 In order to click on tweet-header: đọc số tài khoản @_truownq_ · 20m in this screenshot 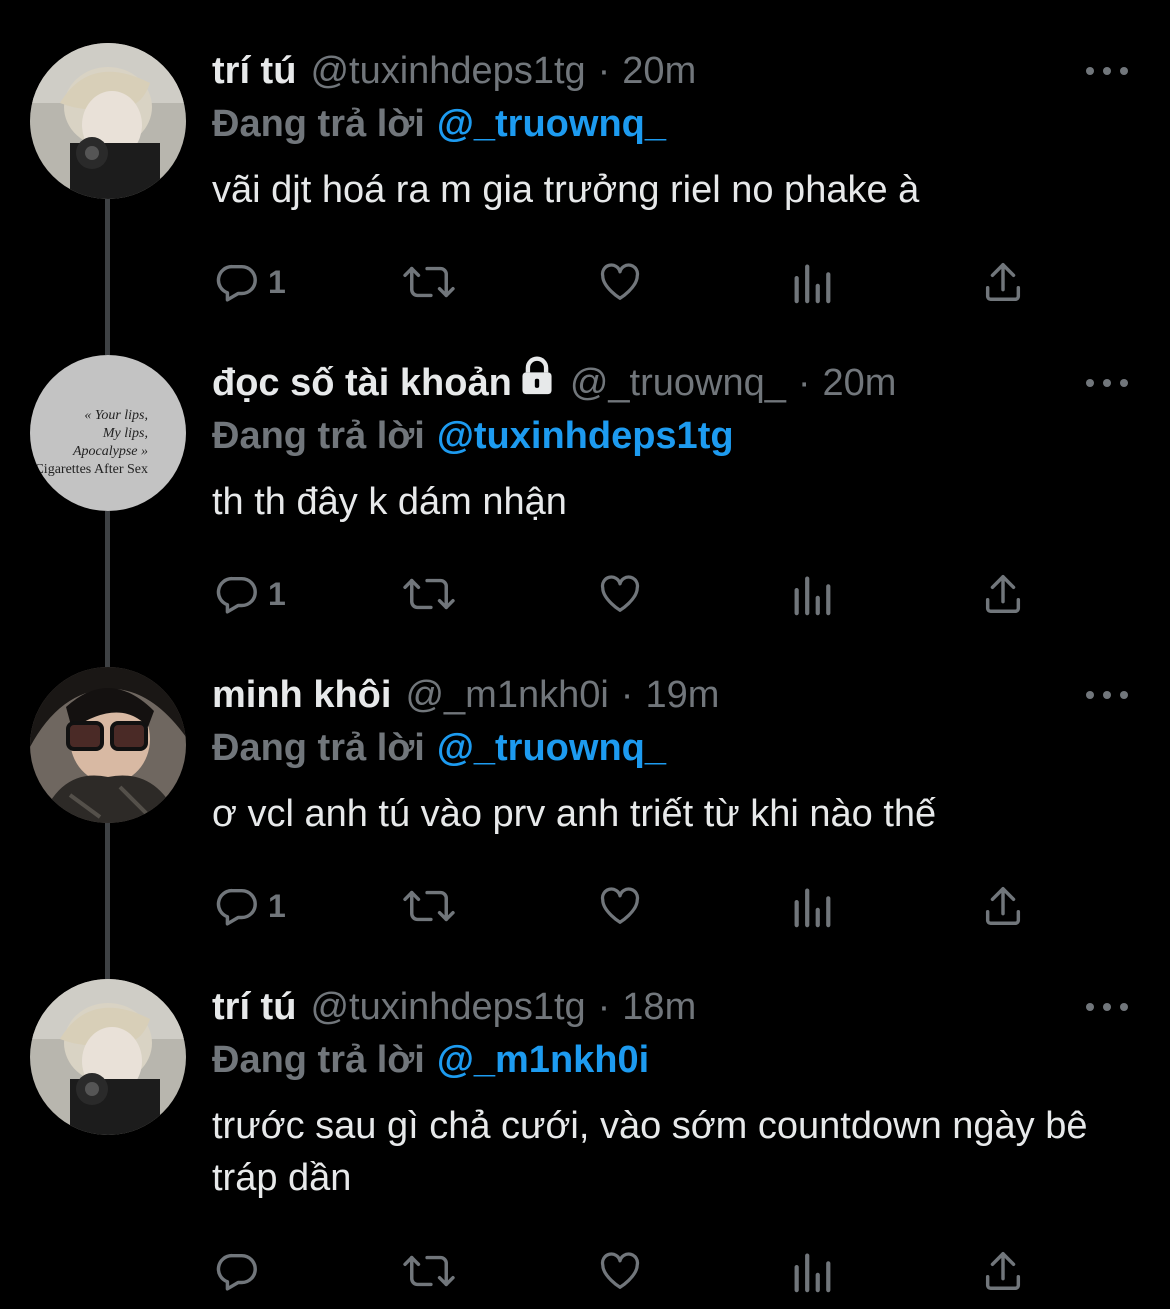, I will do `click(554, 383)`.